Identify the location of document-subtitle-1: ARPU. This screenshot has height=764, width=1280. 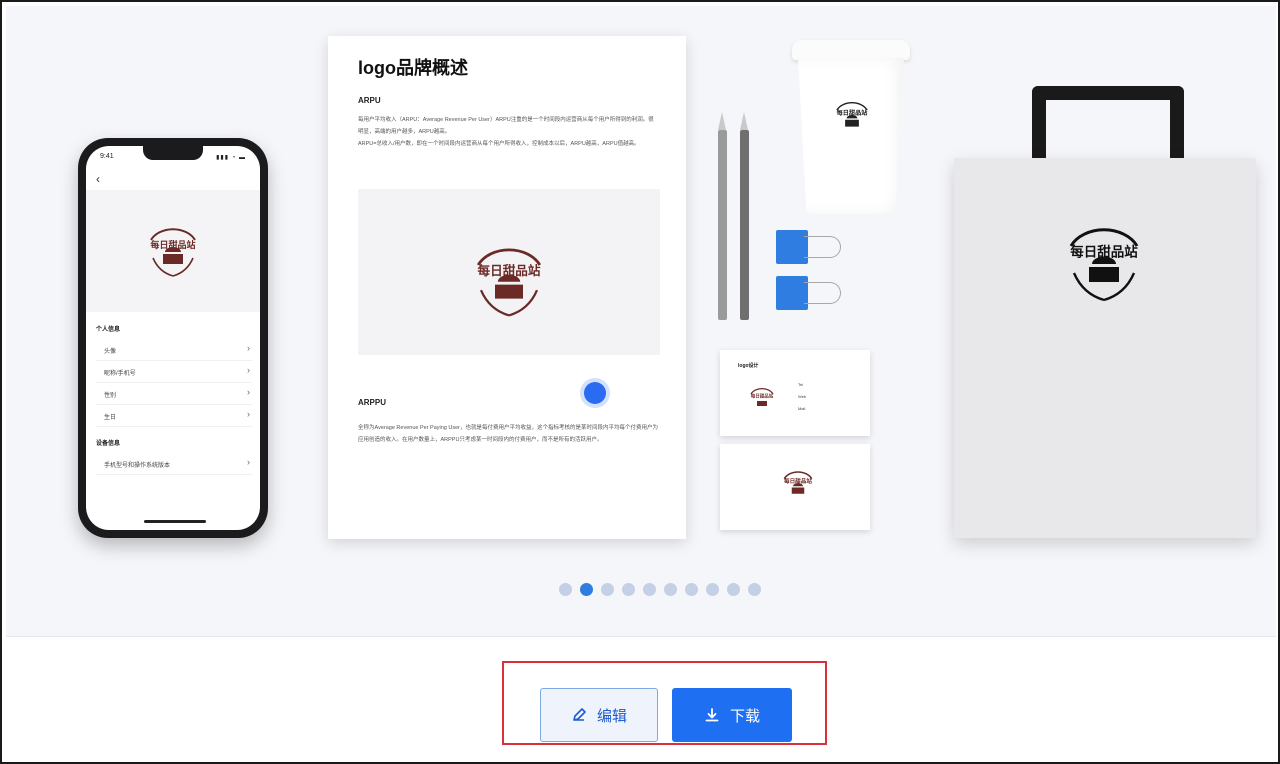
(369, 100).